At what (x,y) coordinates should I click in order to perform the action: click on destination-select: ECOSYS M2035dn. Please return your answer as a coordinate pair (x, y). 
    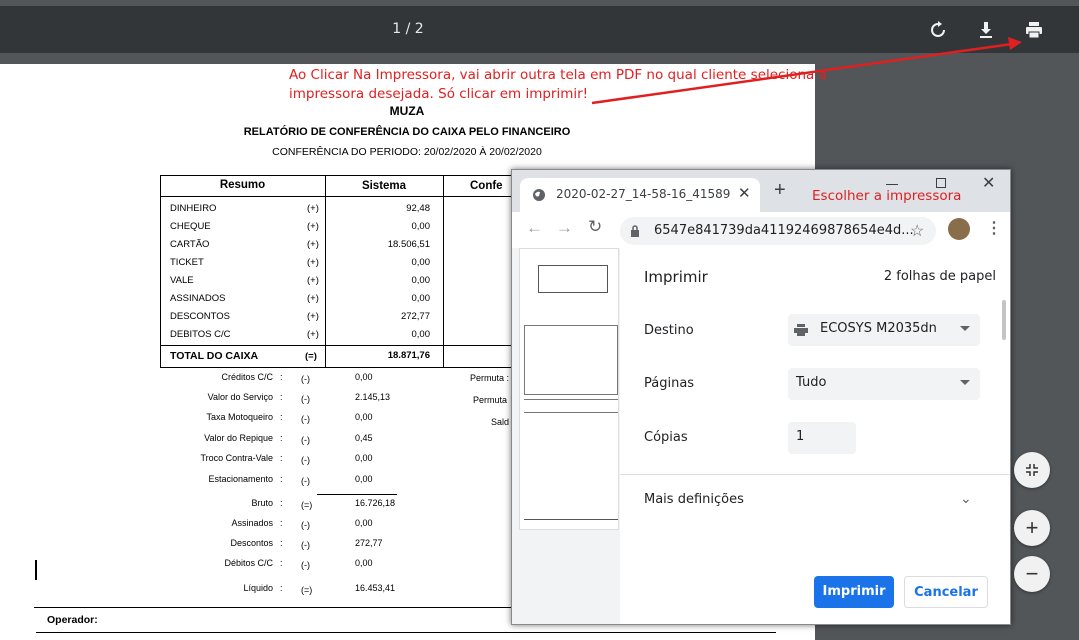
    Looking at the image, I should click on (884, 330).